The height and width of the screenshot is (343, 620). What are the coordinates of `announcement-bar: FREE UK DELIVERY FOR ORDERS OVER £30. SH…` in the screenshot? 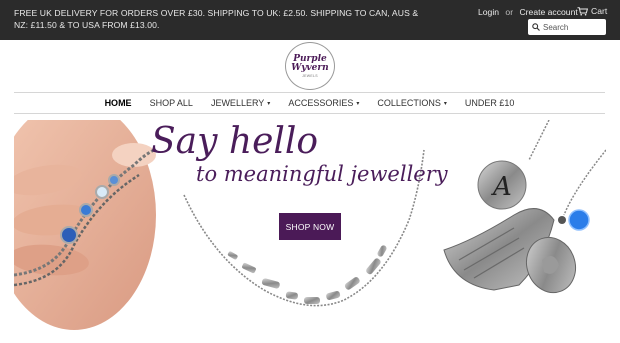 It's located at (310, 20).